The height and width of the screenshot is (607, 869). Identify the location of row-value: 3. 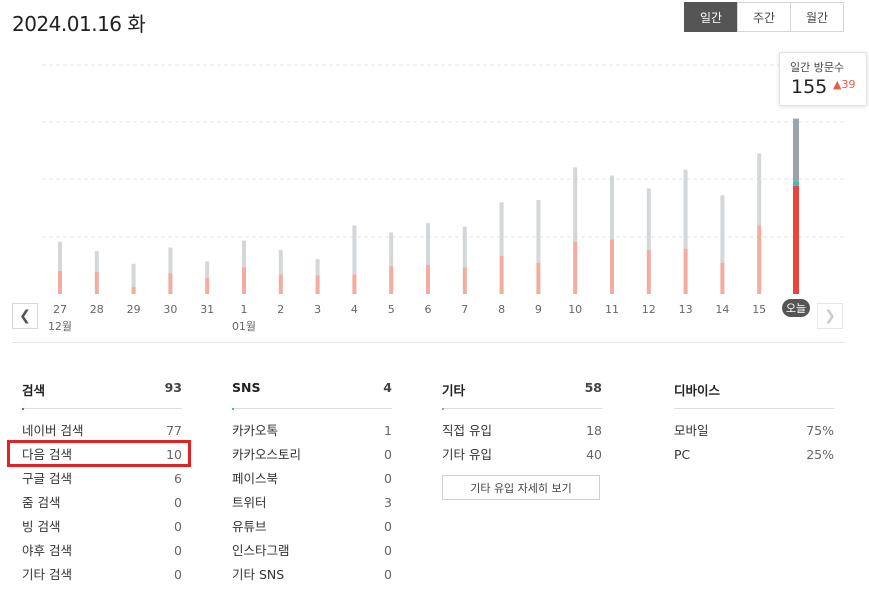
(388, 502).